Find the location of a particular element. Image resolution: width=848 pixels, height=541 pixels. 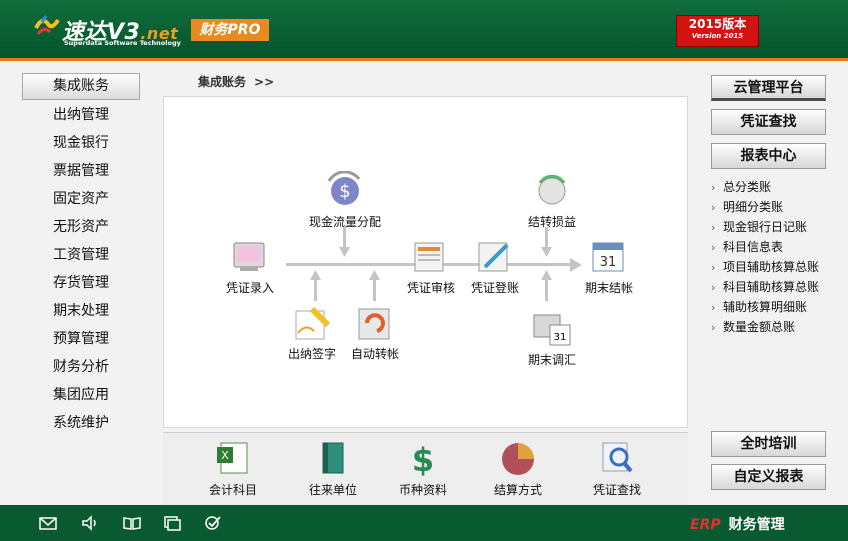

excel-icon: X is located at coordinates (233, 458).